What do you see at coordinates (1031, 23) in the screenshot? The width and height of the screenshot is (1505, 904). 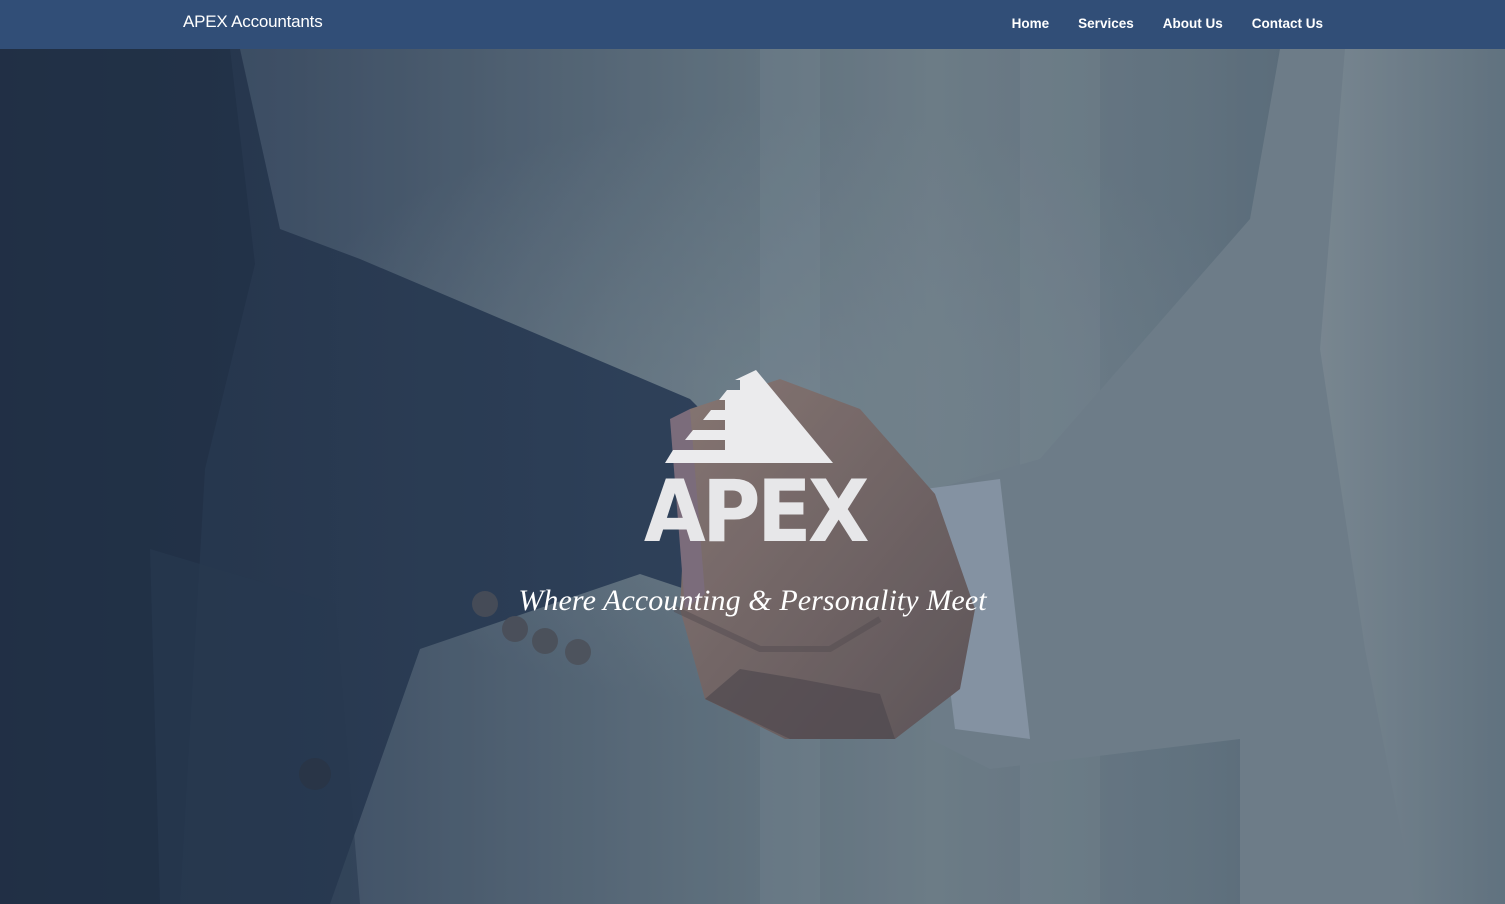 I see `nav-link-home: Home` at bounding box center [1031, 23].